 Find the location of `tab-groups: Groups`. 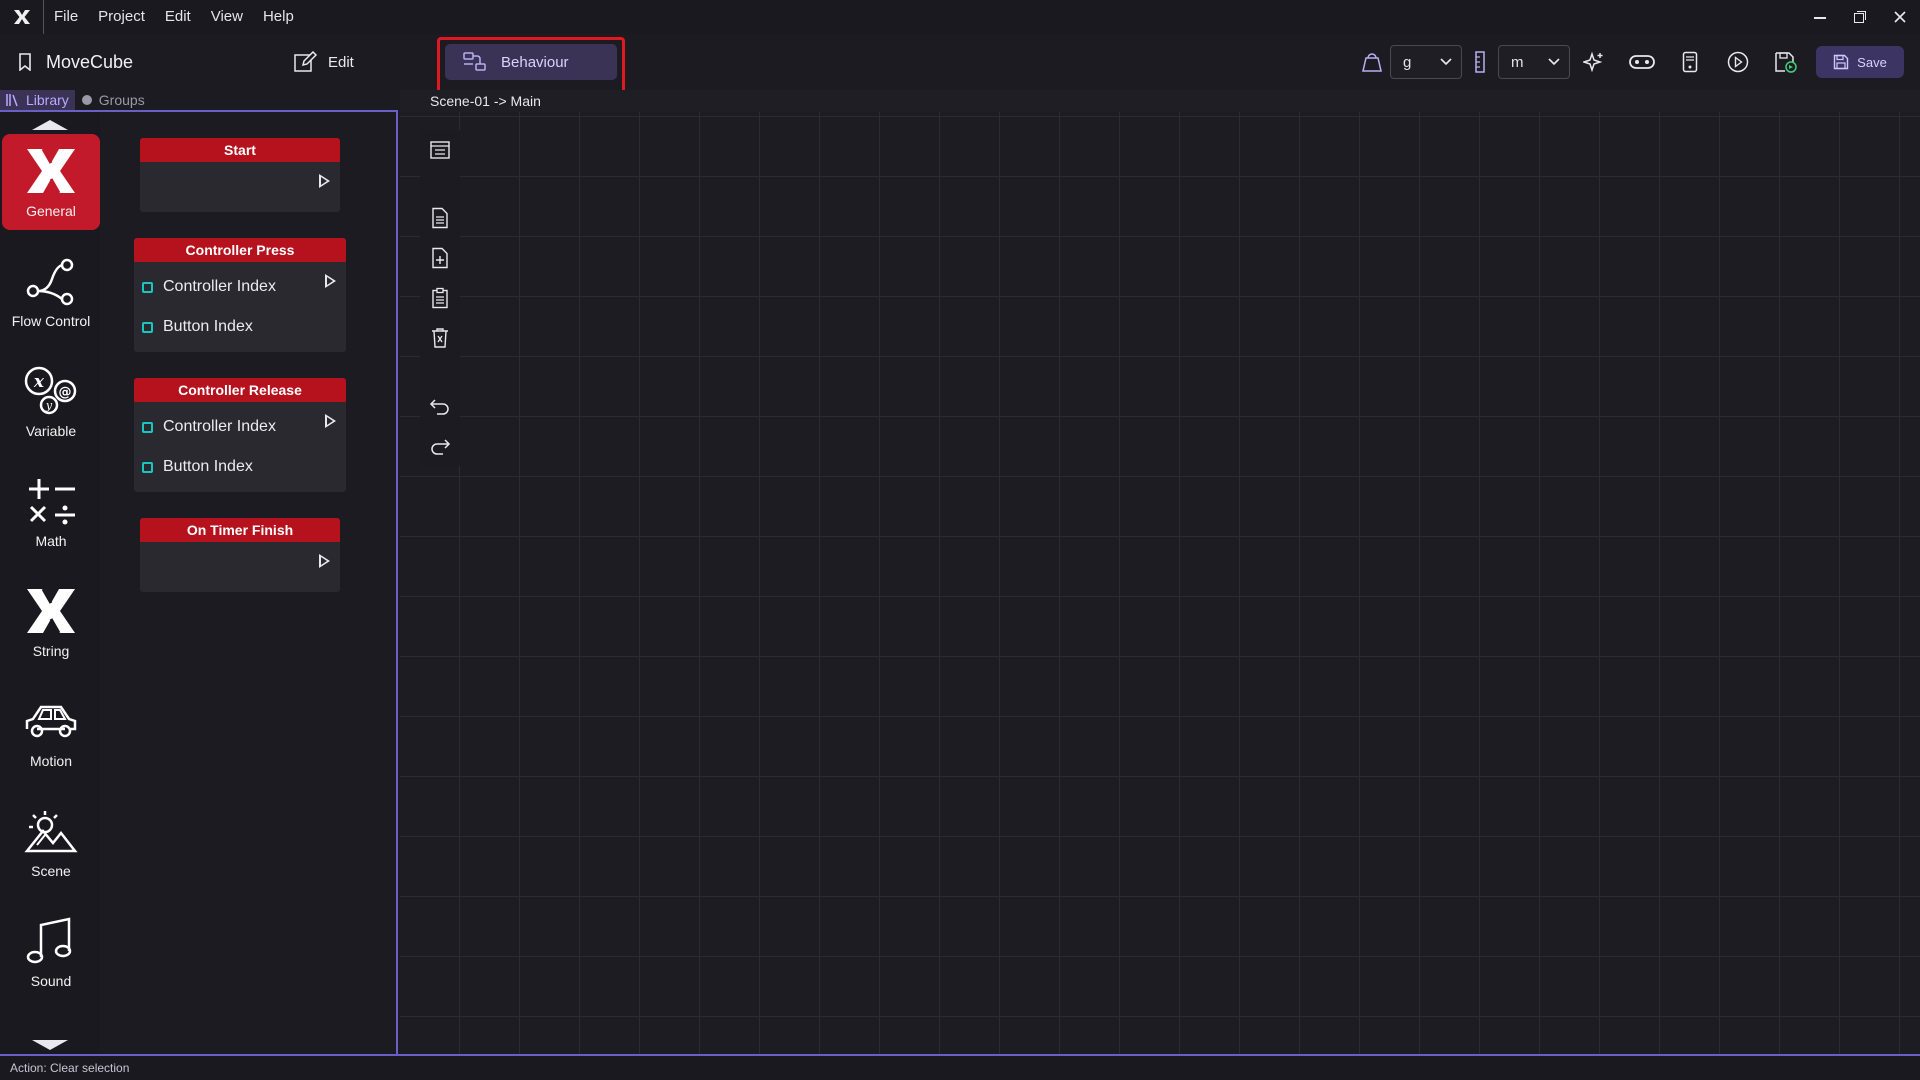

tab-groups: Groups is located at coordinates (113, 100).